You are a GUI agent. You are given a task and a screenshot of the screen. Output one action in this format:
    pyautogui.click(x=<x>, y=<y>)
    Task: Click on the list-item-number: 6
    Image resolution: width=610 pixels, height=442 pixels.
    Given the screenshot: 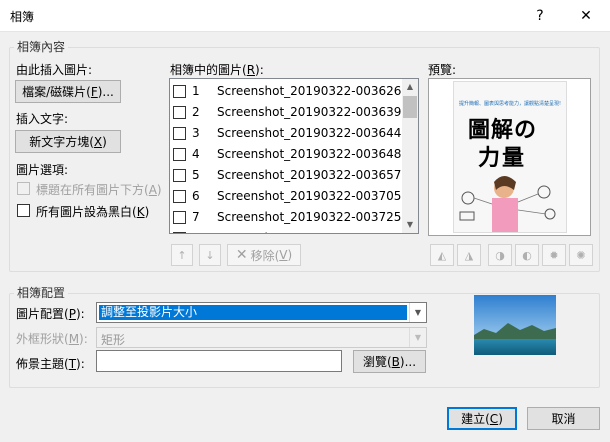 What is the action you would take?
    pyautogui.click(x=196, y=196)
    